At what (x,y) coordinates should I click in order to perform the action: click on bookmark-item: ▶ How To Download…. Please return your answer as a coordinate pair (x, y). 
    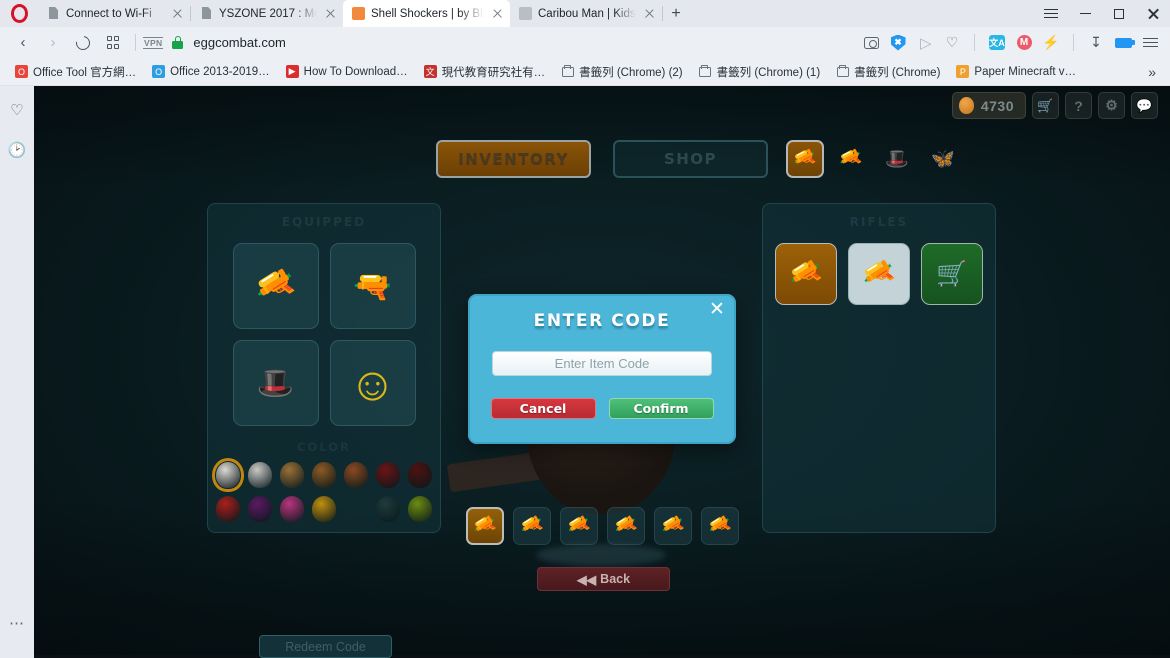
    Looking at the image, I should click on (347, 71).